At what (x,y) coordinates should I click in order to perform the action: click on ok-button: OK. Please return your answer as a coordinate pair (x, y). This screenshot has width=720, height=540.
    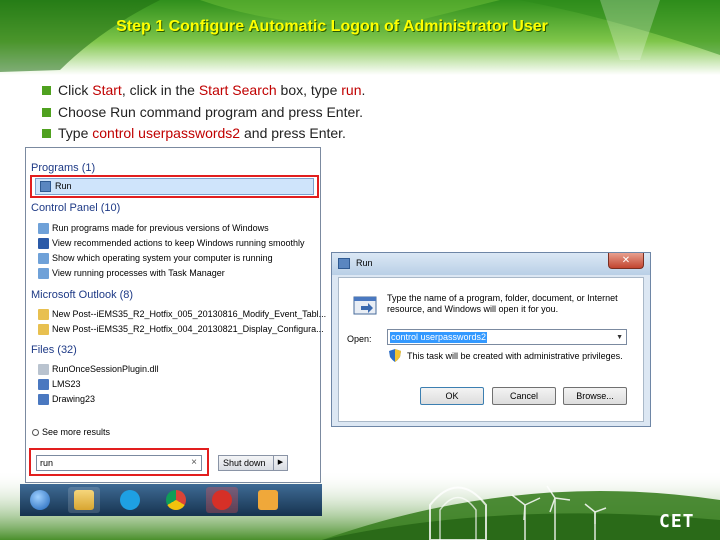
    Looking at the image, I should click on (452, 396).